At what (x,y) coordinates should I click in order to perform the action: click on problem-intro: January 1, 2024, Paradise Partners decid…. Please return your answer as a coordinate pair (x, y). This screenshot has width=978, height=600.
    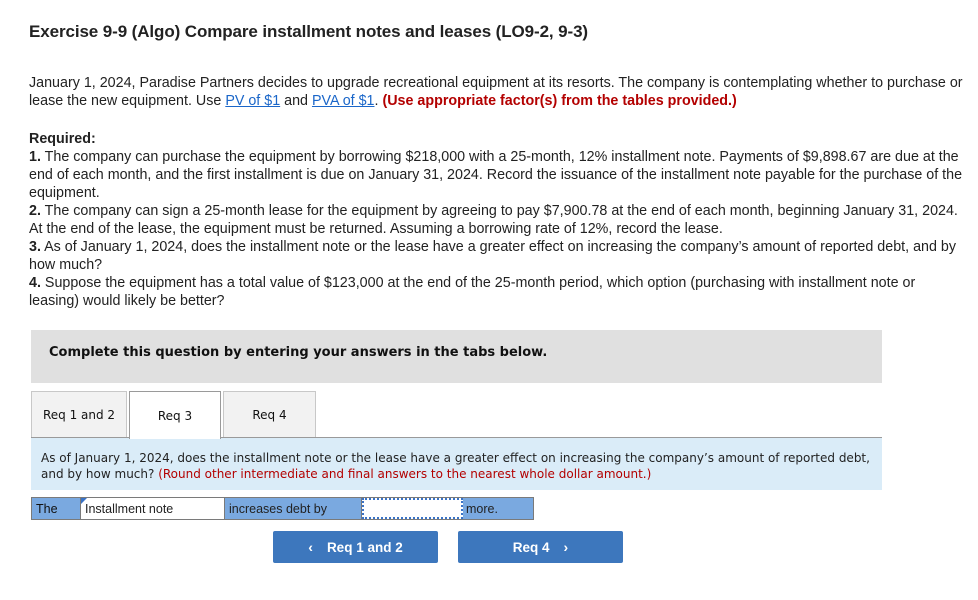
    Looking at the image, I should click on (501, 92).